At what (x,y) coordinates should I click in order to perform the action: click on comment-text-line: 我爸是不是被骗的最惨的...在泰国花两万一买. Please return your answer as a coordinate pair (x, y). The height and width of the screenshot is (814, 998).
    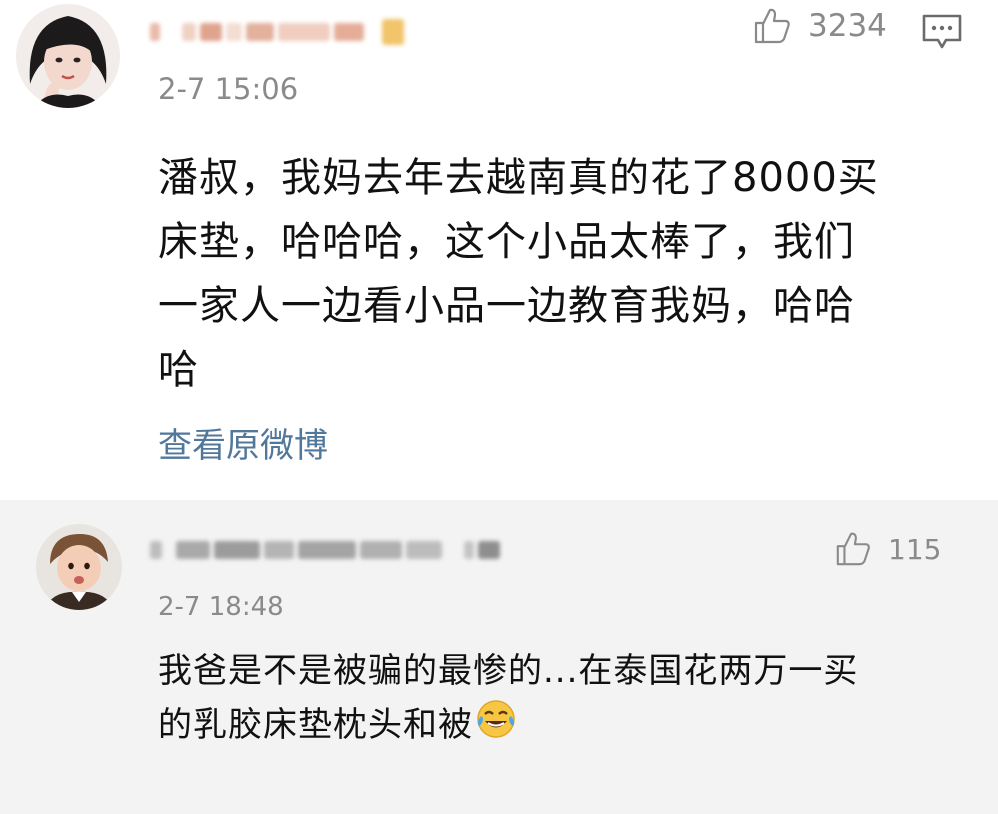
    Looking at the image, I should click on (508, 671).